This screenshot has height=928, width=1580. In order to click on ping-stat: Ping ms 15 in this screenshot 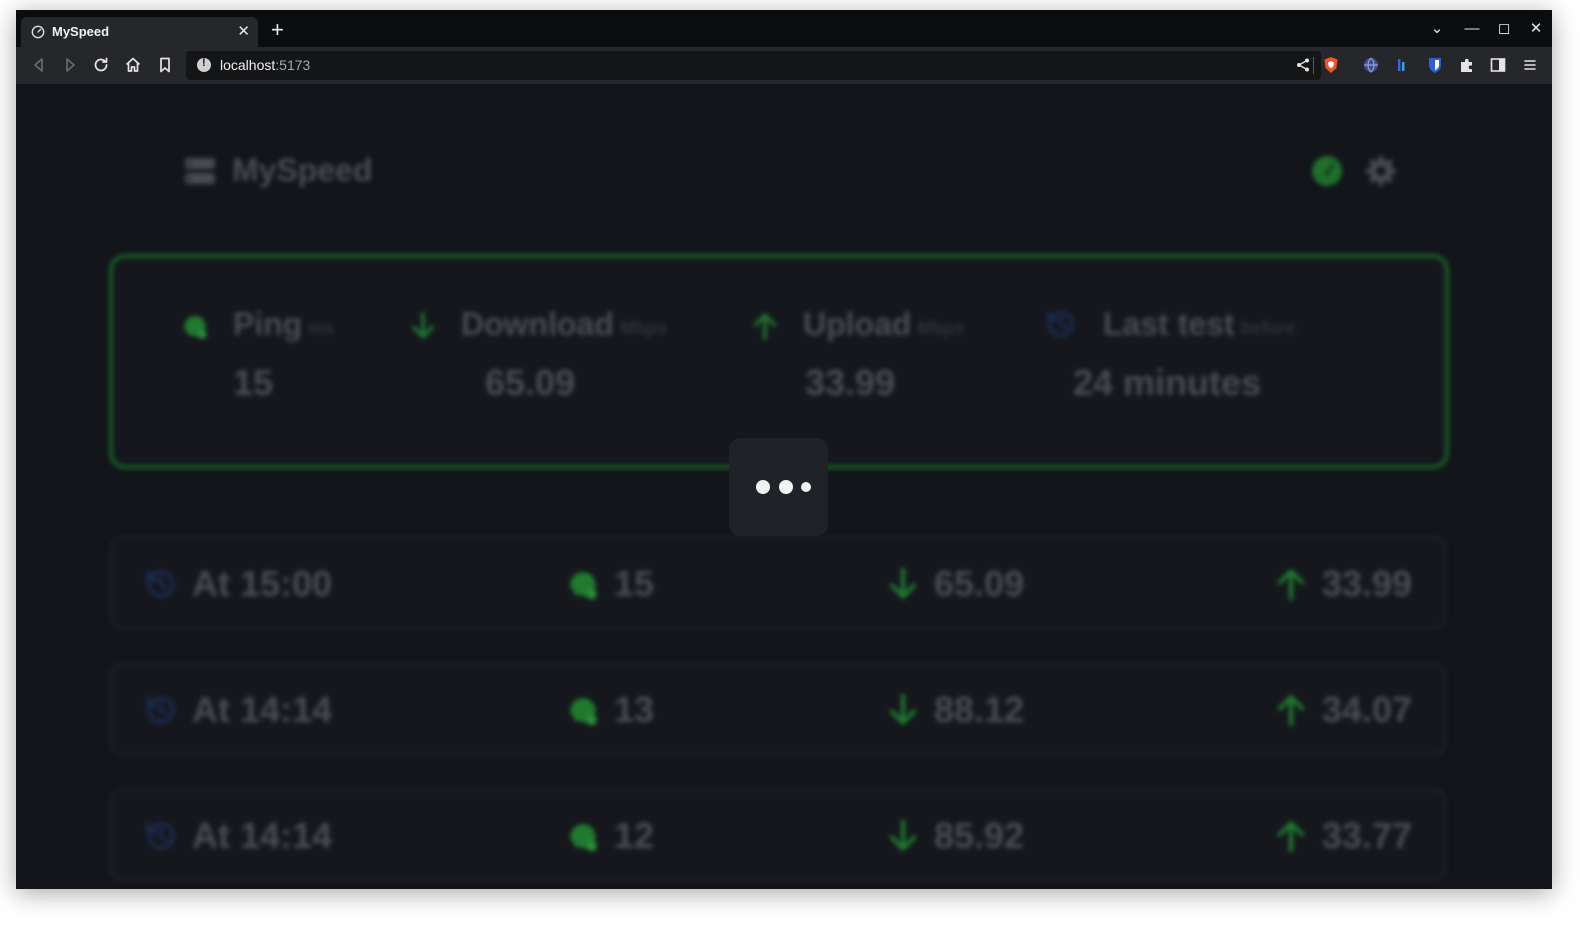, I will do `click(257, 354)`.